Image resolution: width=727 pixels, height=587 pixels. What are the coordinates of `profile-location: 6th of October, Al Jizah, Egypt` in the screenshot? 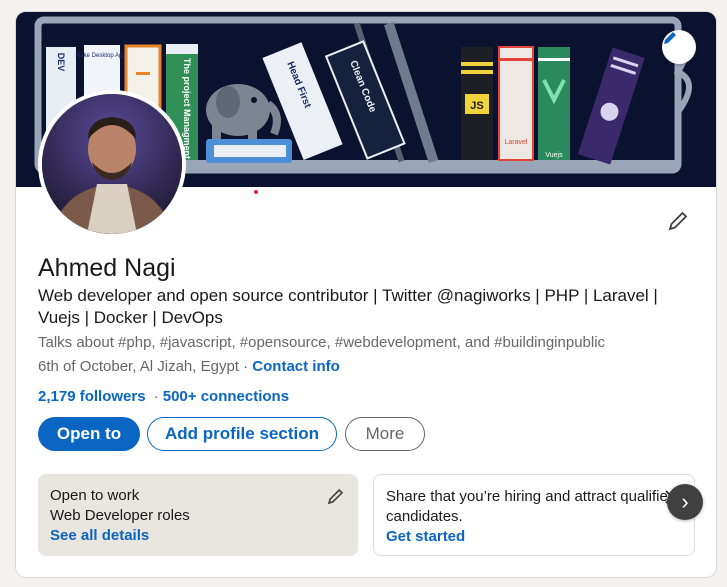 It's located at (138, 366).